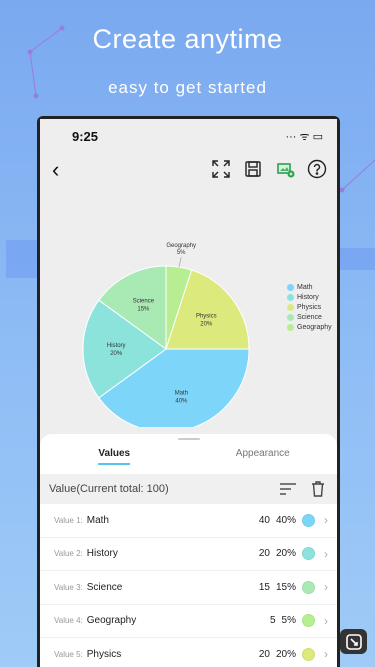 The image size is (375, 667). I want to click on pie-label: Science, so click(144, 302).